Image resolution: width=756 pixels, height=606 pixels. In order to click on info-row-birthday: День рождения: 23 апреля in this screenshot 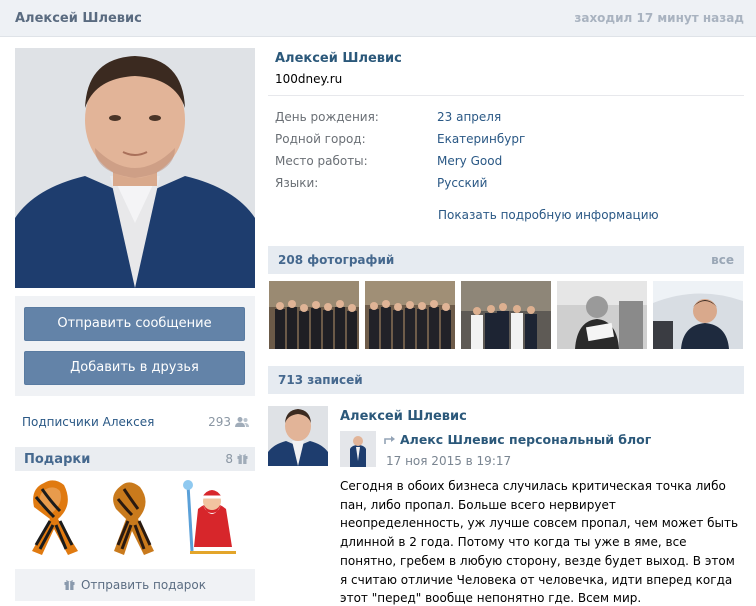, I will do `click(505, 118)`.